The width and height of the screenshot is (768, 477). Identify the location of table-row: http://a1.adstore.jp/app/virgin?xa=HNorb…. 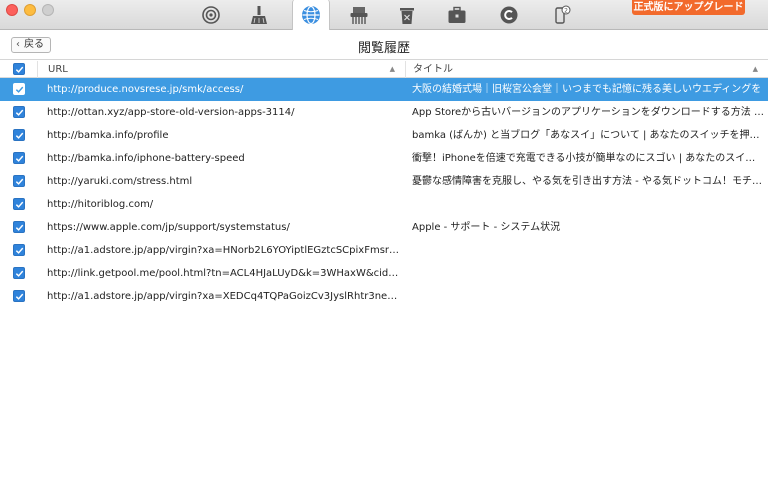
(384, 250).